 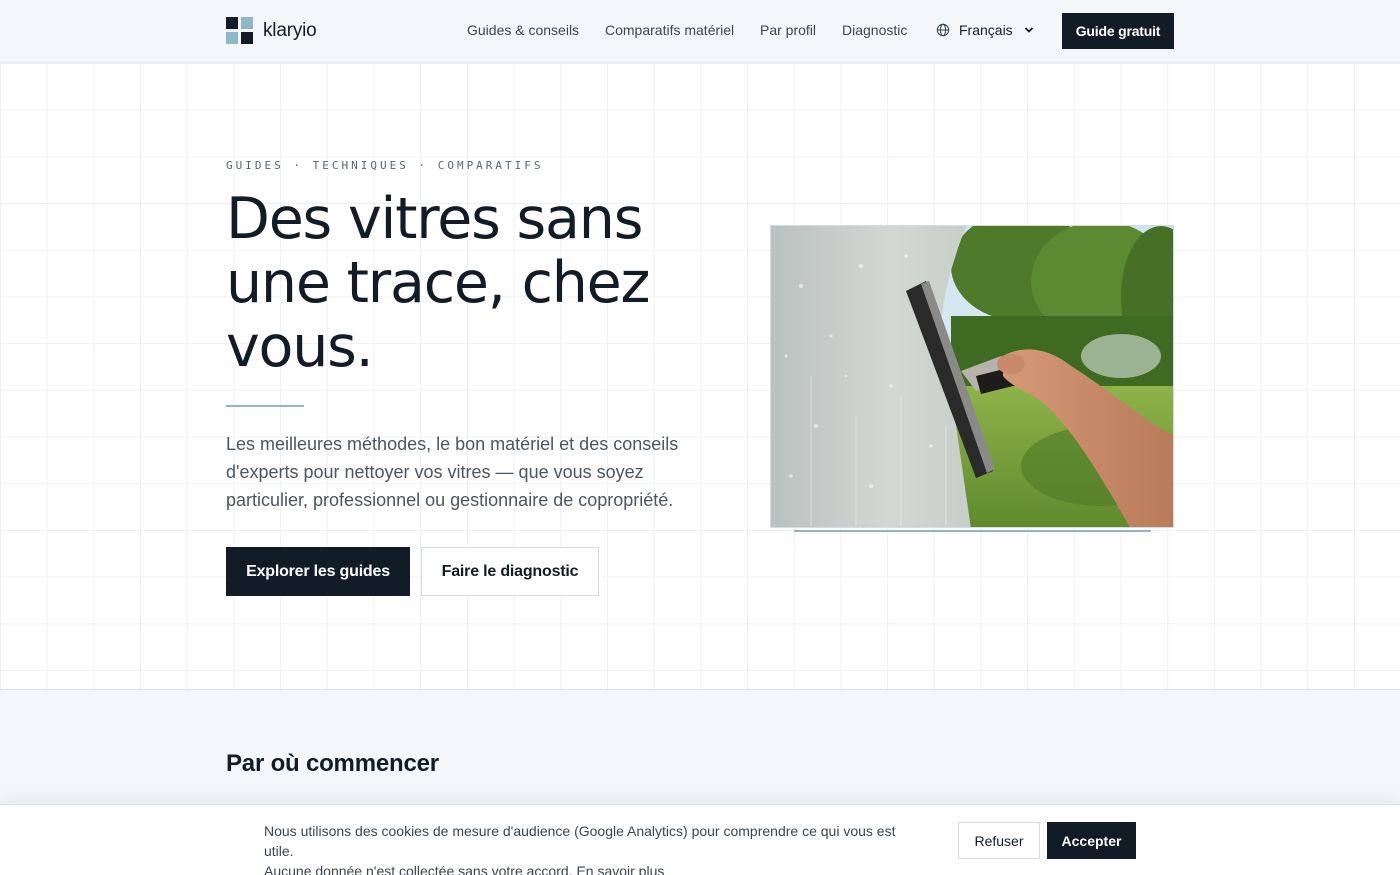 I want to click on learn-more-link: En savoir plus, so click(x=620, y=869).